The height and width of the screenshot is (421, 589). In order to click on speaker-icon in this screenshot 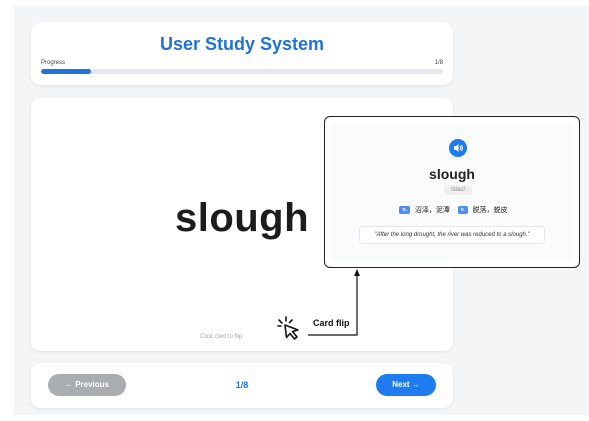, I will do `click(458, 148)`.